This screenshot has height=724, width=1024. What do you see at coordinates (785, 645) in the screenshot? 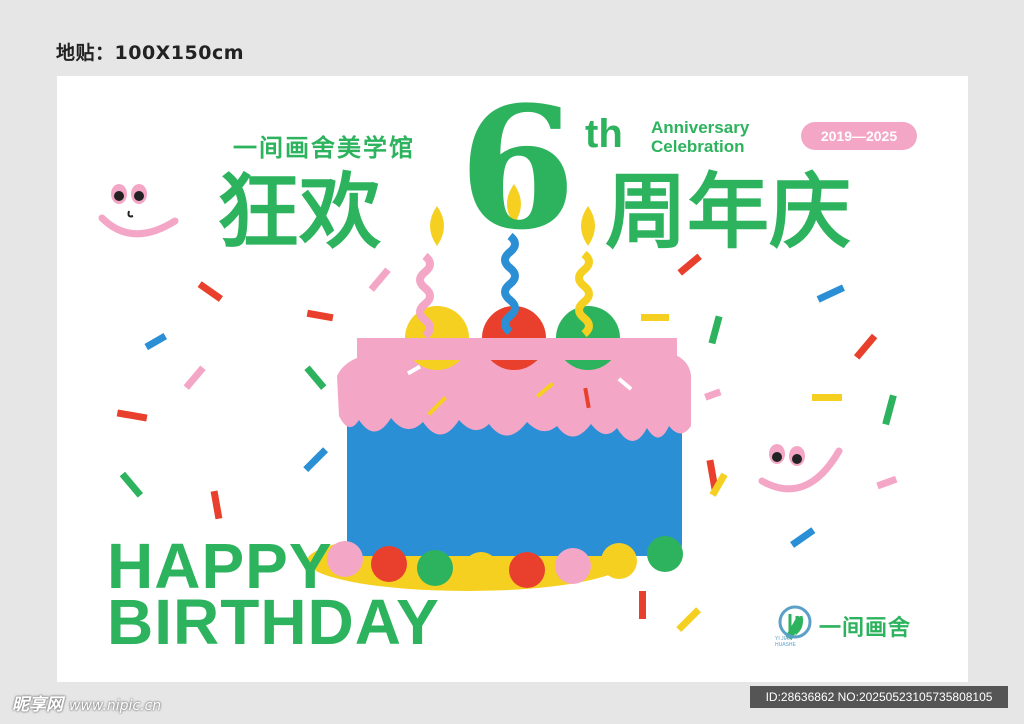
I see `logo-sub-line-2: HUASHE` at bounding box center [785, 645].